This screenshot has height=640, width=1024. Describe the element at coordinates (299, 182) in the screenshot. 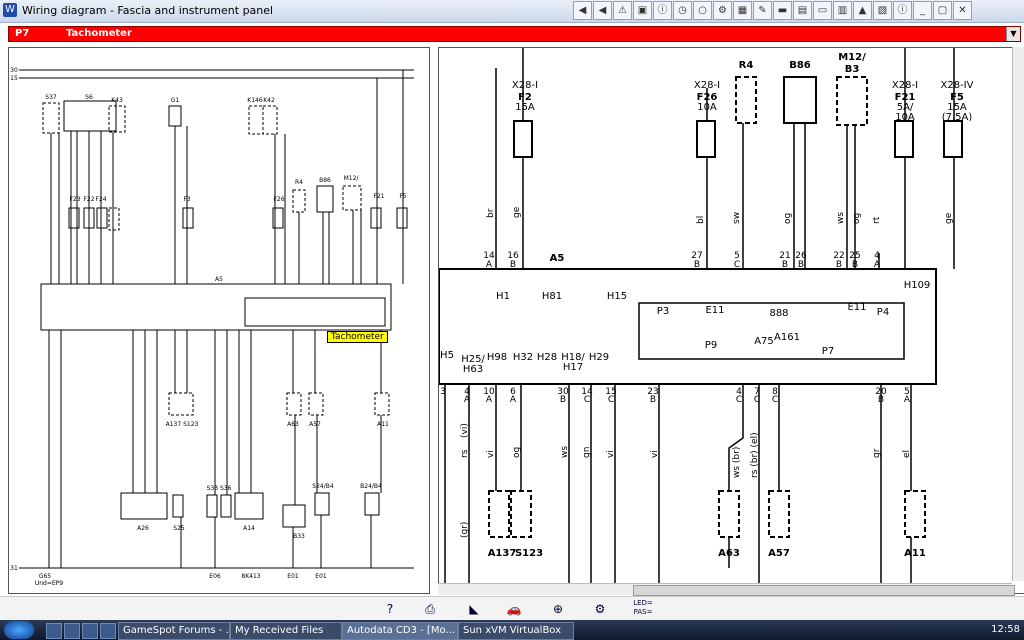

I see `svg-text: R4` at that location.